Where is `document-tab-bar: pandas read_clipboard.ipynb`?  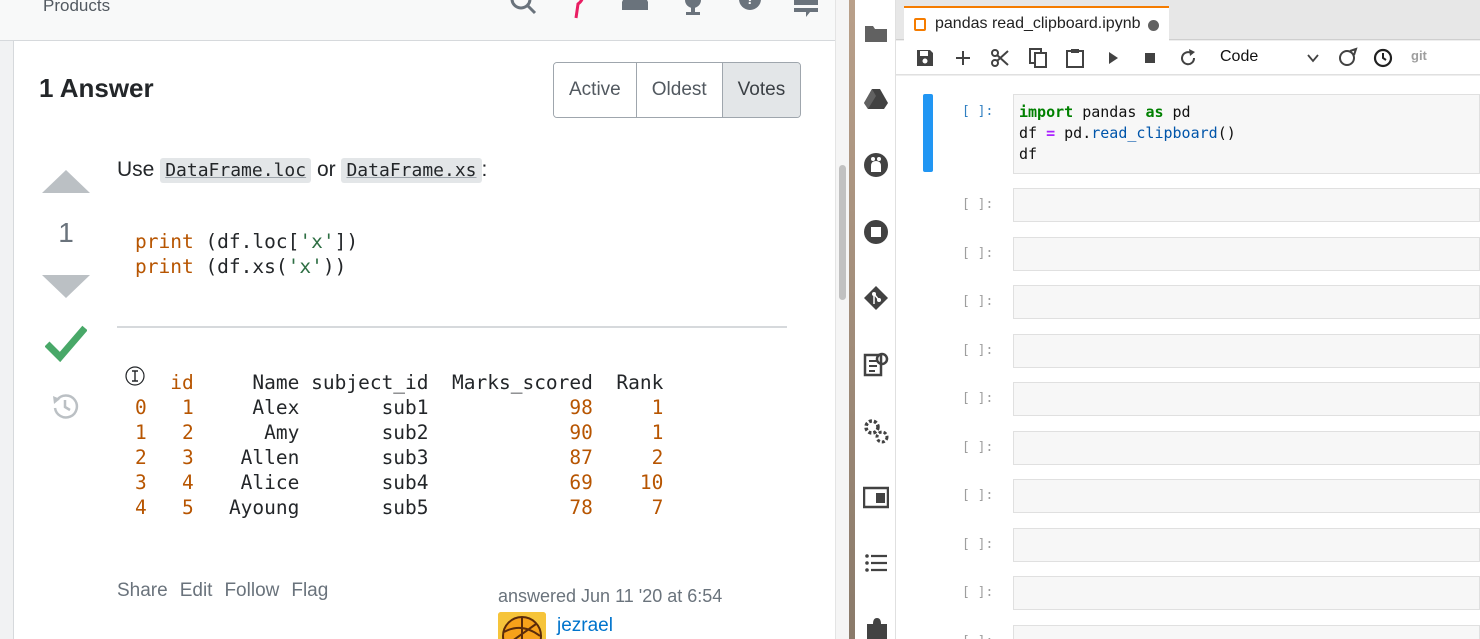
document-tab-bar: pandas read_clipboard.ipynb is located at coordinates (1188, 20).